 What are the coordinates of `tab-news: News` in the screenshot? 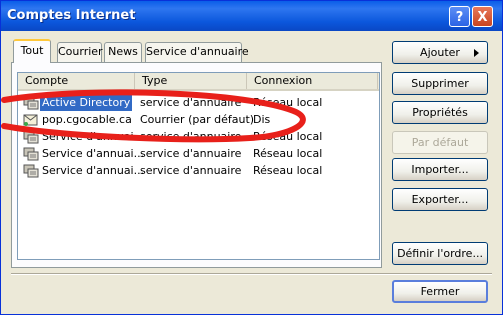 It's located at (123, 52).